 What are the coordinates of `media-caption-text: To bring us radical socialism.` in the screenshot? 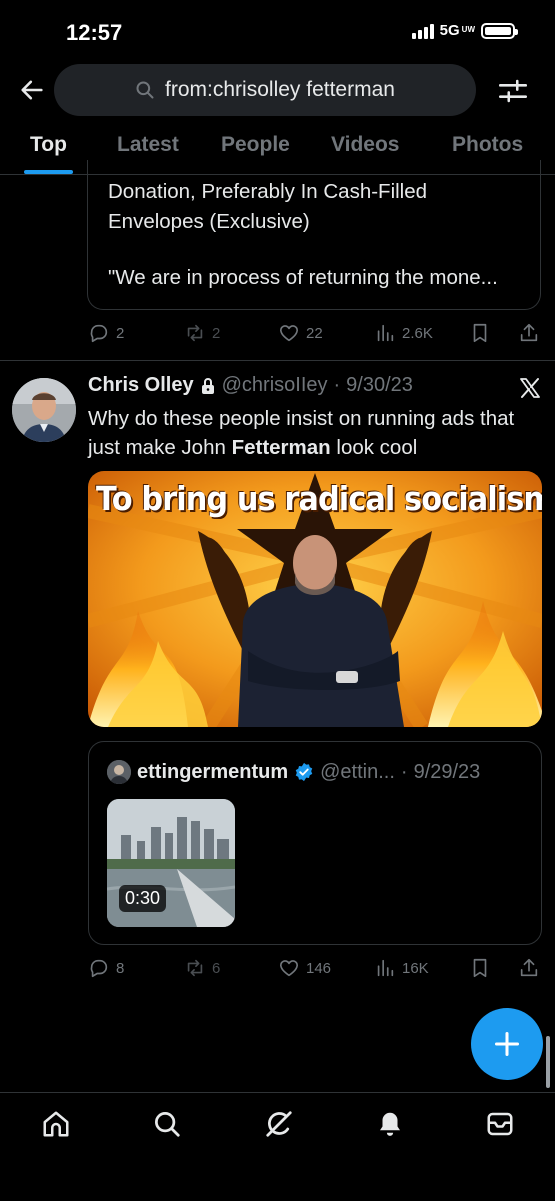 It's located at (319, 498).